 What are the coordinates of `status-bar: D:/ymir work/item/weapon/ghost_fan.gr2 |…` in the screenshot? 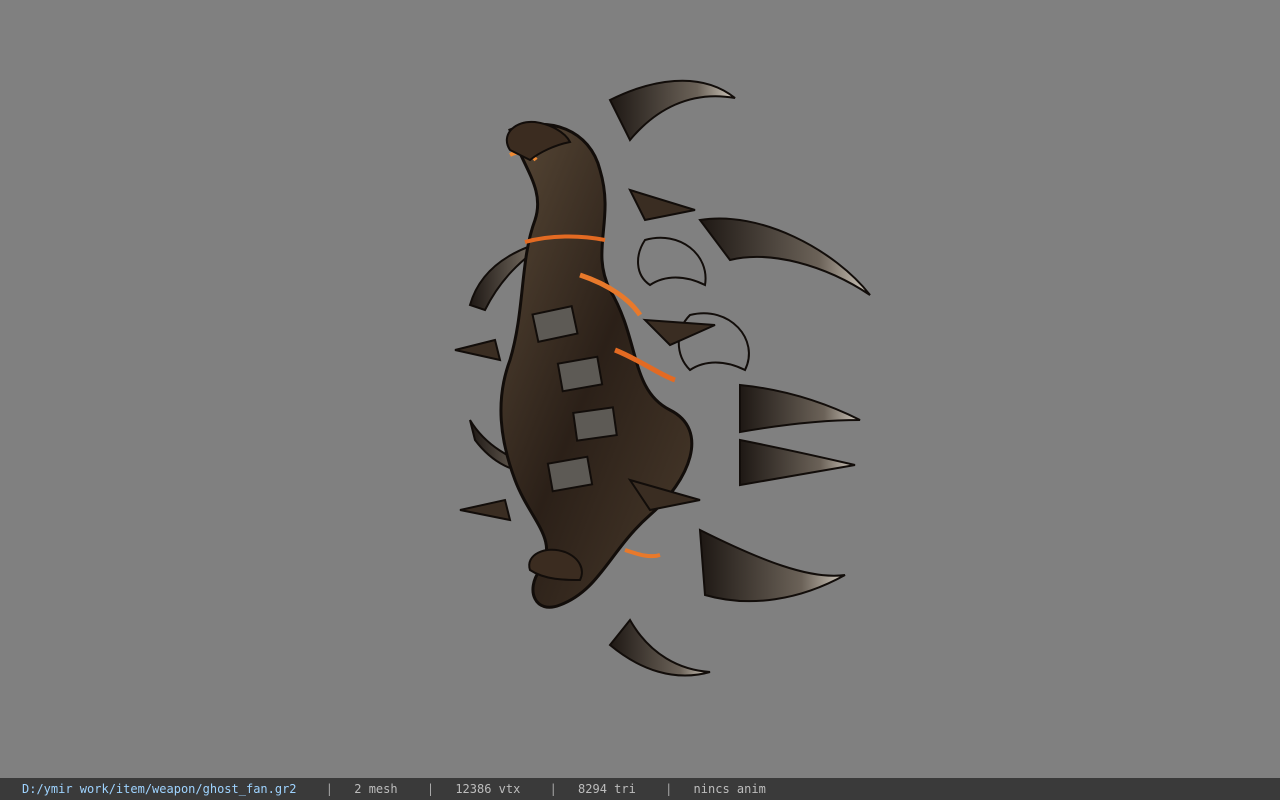 It's located at (640, 789).